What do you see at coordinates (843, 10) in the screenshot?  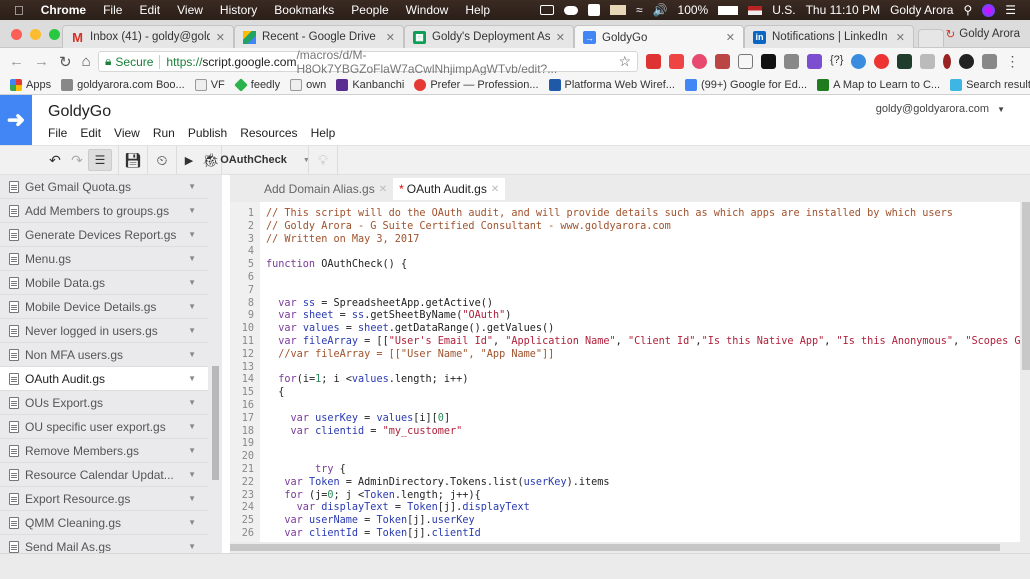 I see `clock: Thu 11:10 PM` at bounding box center [843, 10].